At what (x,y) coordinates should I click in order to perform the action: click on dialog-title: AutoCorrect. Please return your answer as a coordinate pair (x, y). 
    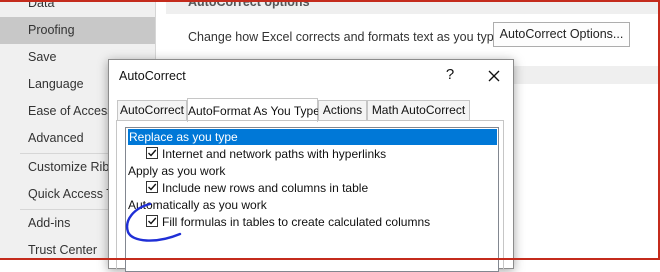
    Looking at the image, I should click on (152, 76).